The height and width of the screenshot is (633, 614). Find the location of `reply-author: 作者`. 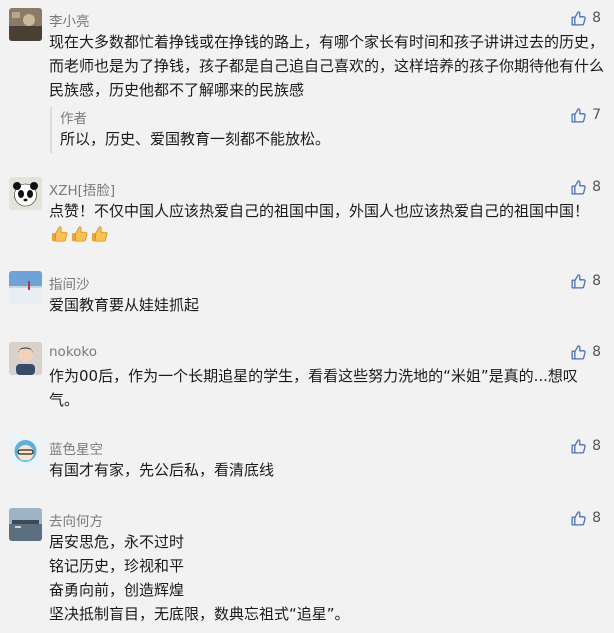

reply-author: 作者 is located at coordinates (73, 119).